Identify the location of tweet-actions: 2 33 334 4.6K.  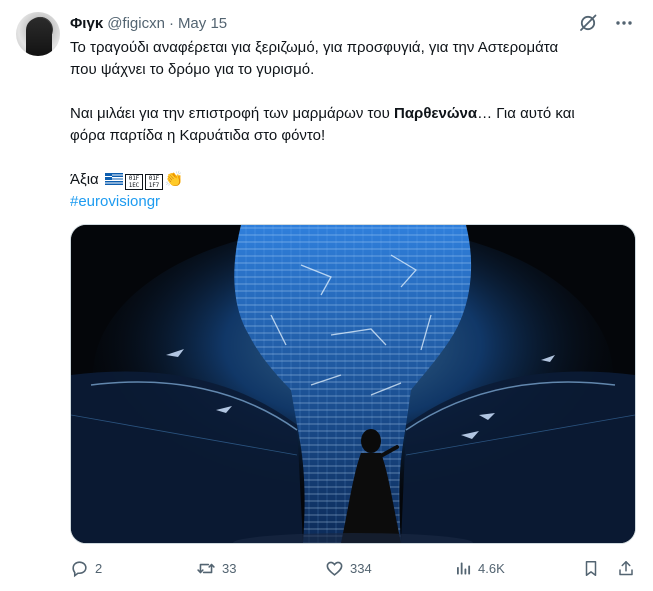
(353, 568).